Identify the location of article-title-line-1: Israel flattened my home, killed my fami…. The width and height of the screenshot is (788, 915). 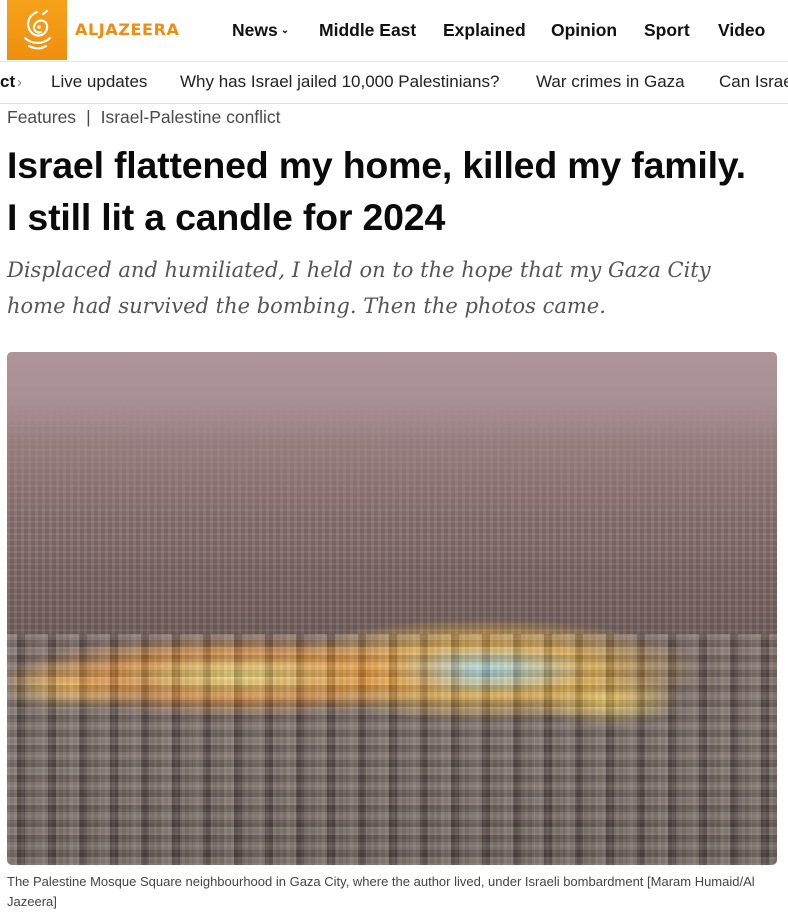
(376, 165).